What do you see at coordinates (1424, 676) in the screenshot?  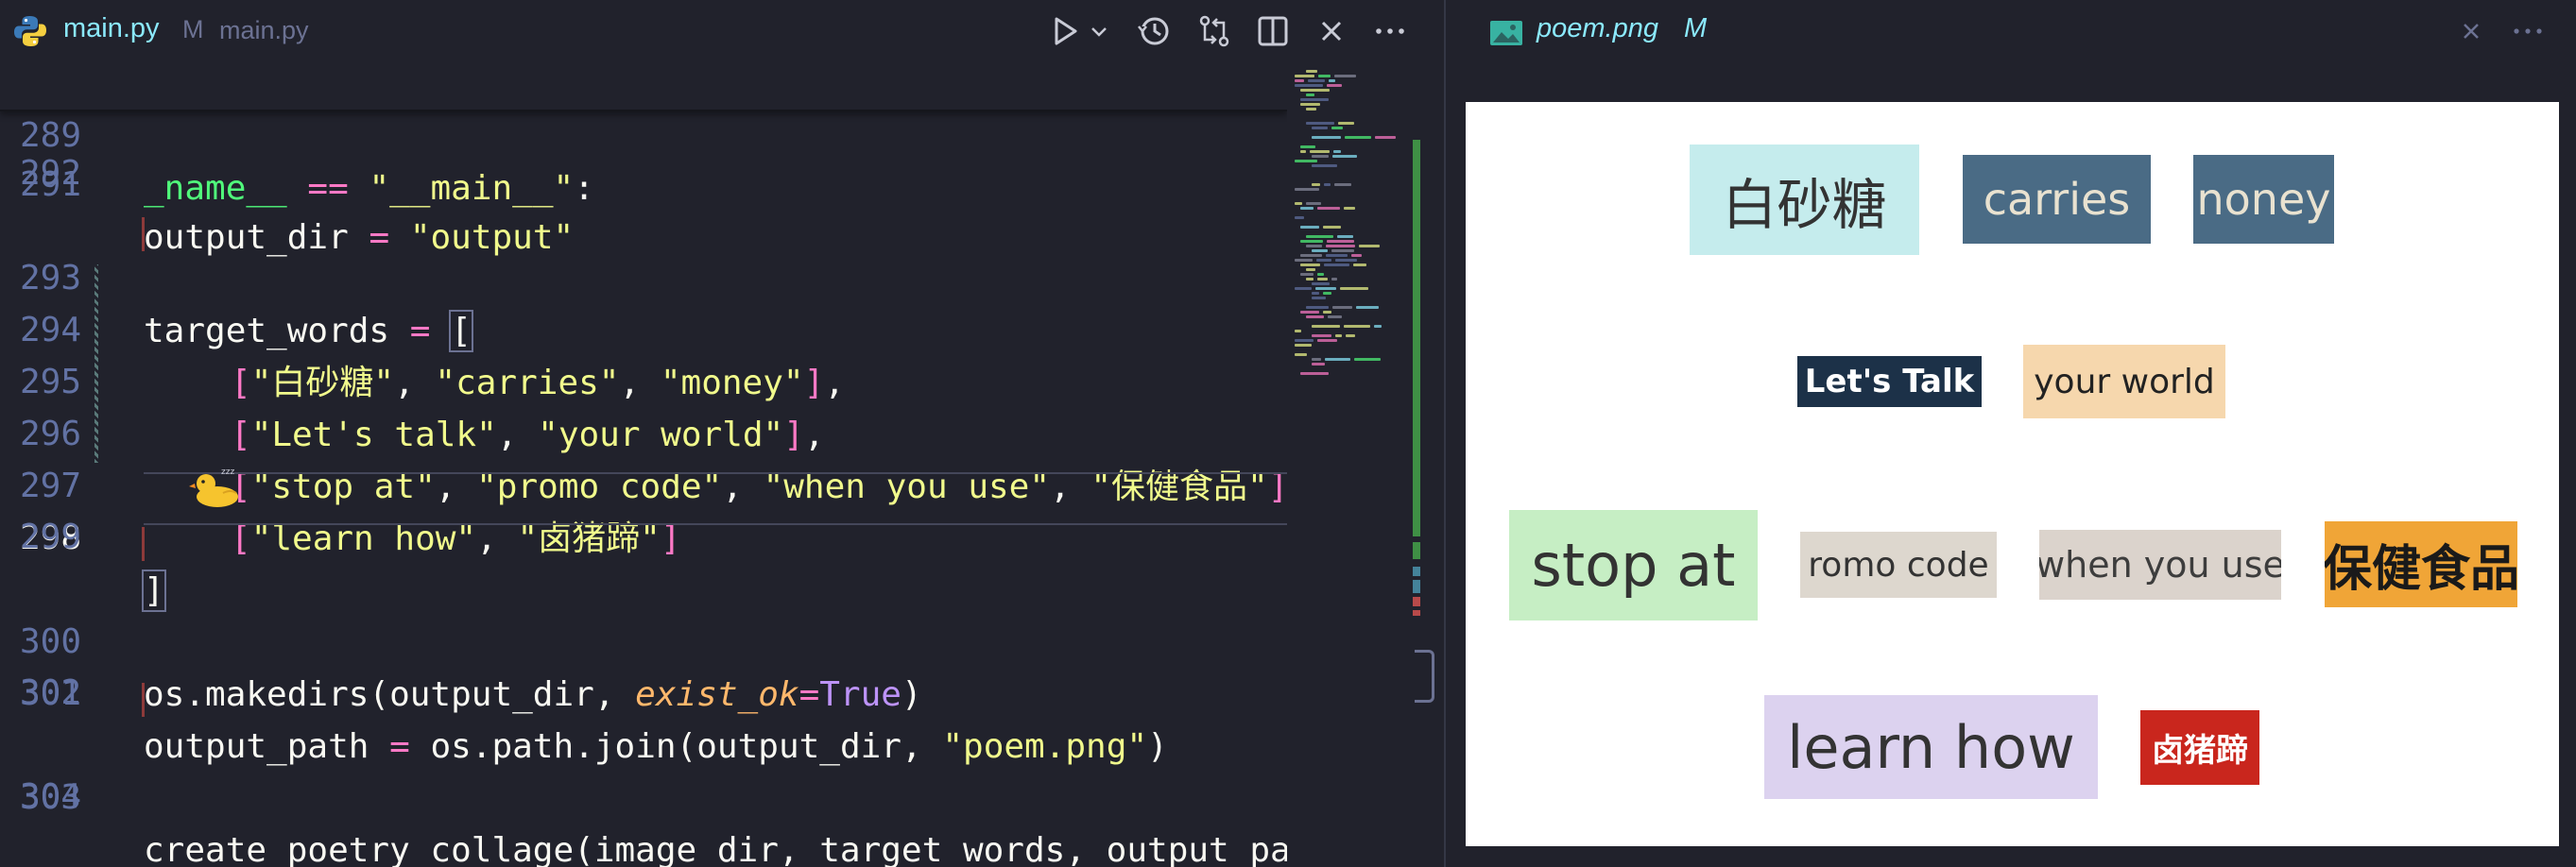 I see `scrollbar-thumb` at bounding box center [1424, 676].